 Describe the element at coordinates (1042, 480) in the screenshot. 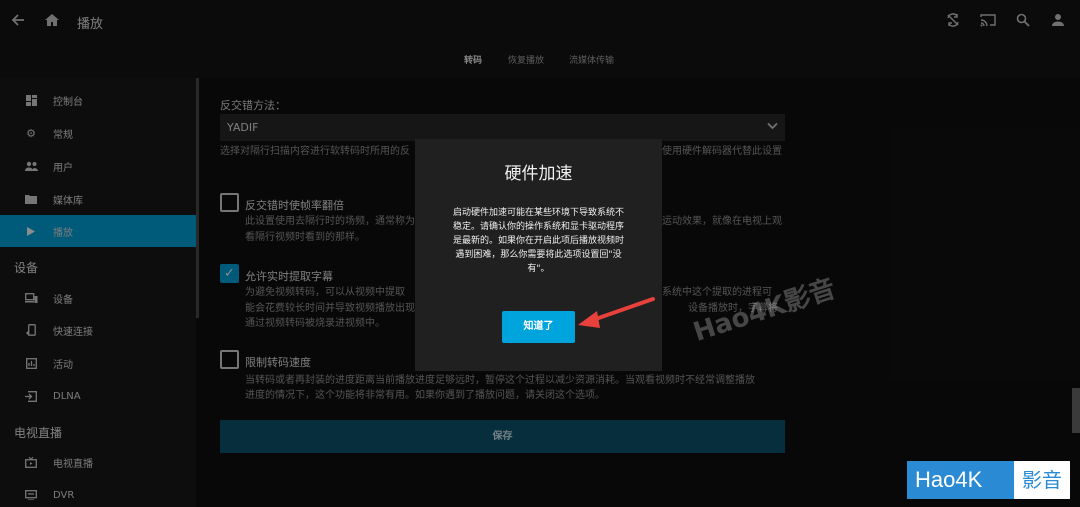

I see `brand-logo-text-right: 影音` at that location.